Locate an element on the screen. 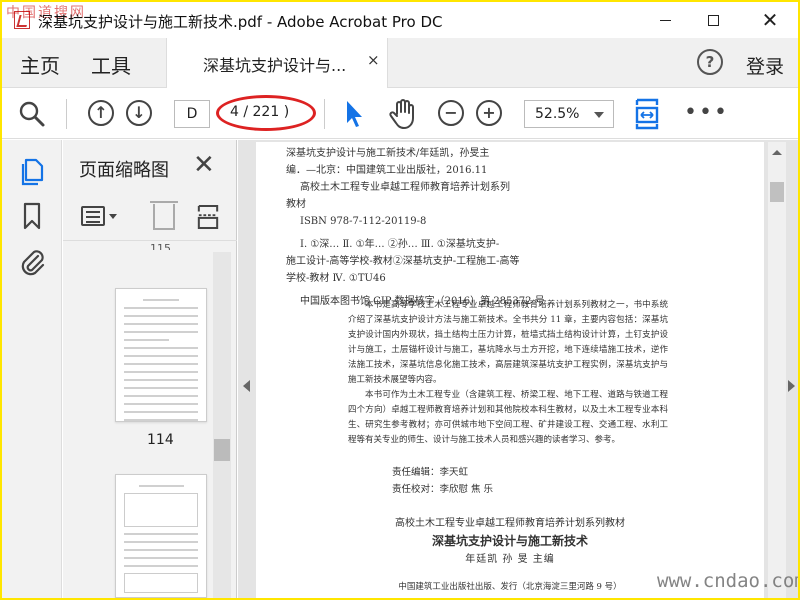 The image size is (800, 600). bookmark-icon is located at coordinates (32, 216).